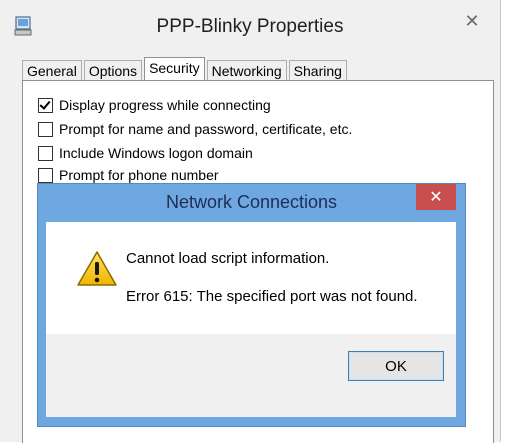  Describe the element at coordinates (97, 268) in the screenshot. I see `warning-icon` at that location.